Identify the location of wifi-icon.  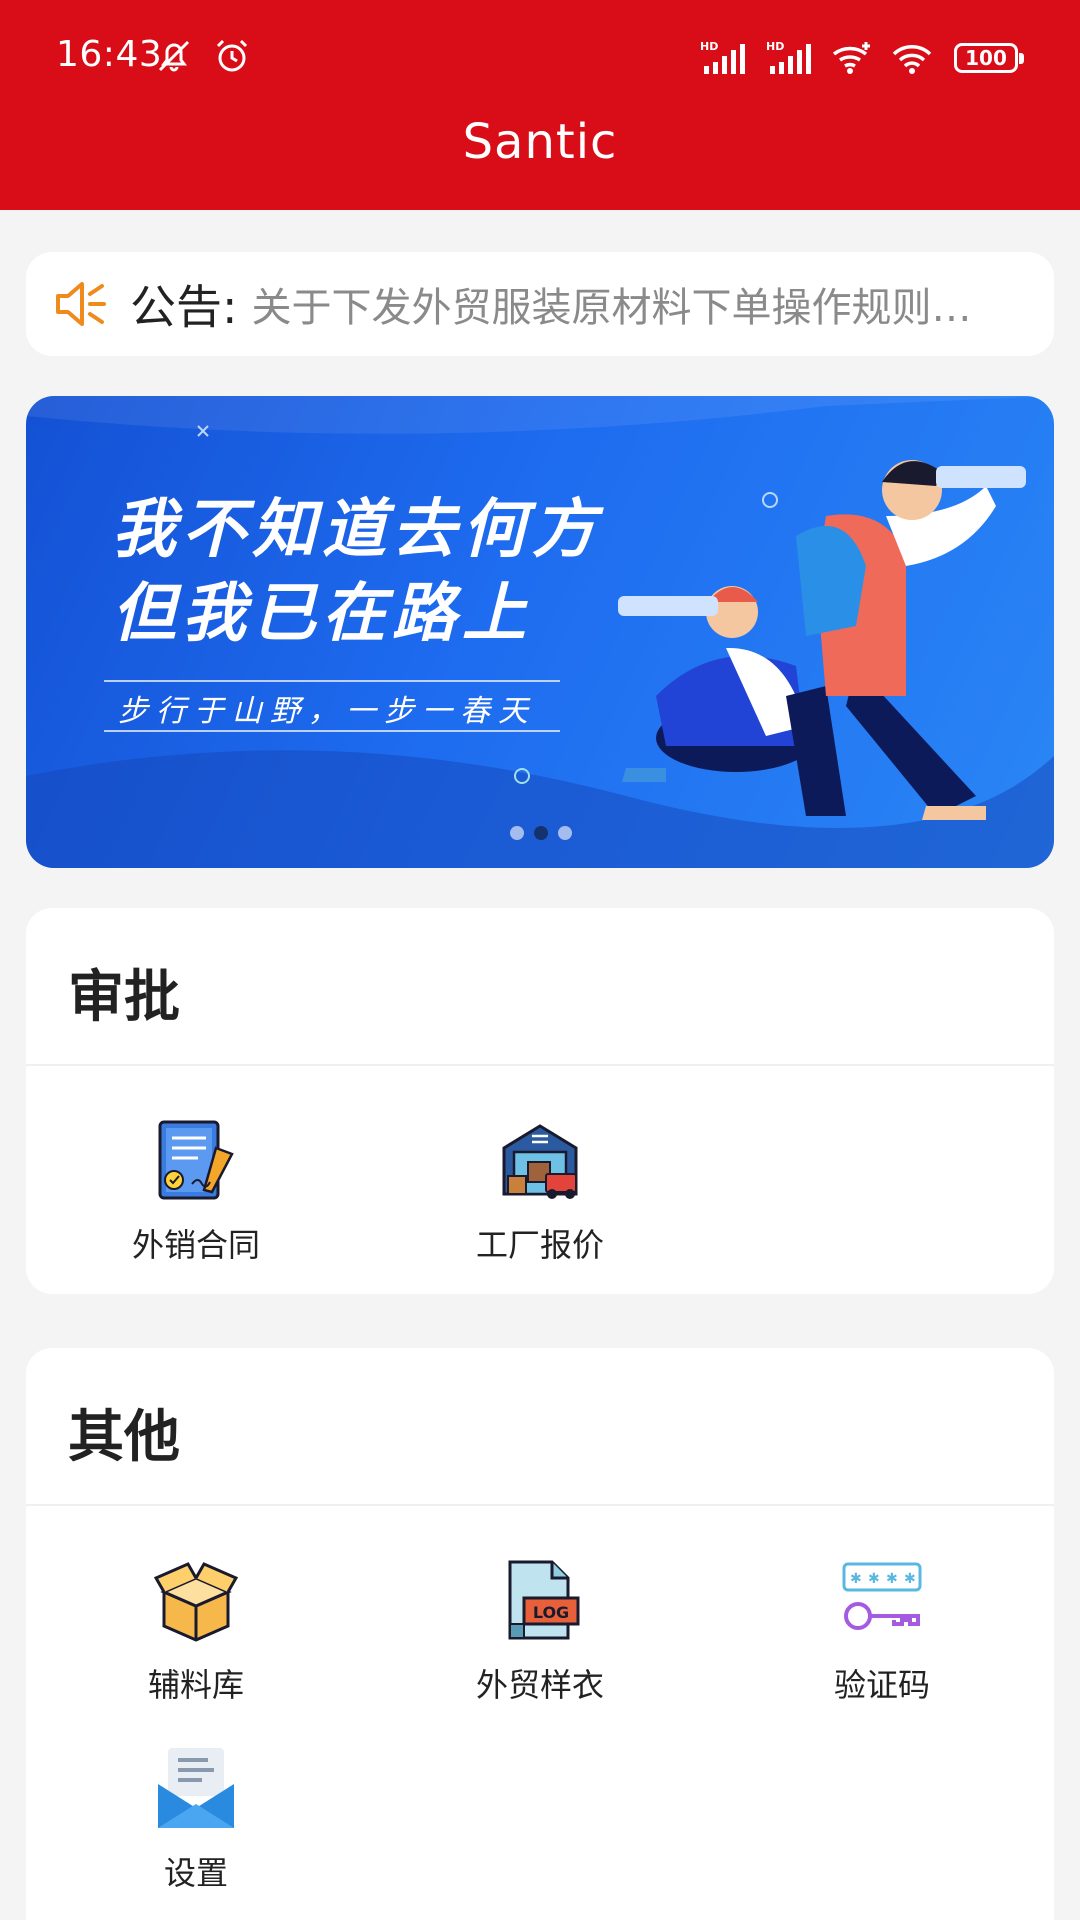
(912, 59).